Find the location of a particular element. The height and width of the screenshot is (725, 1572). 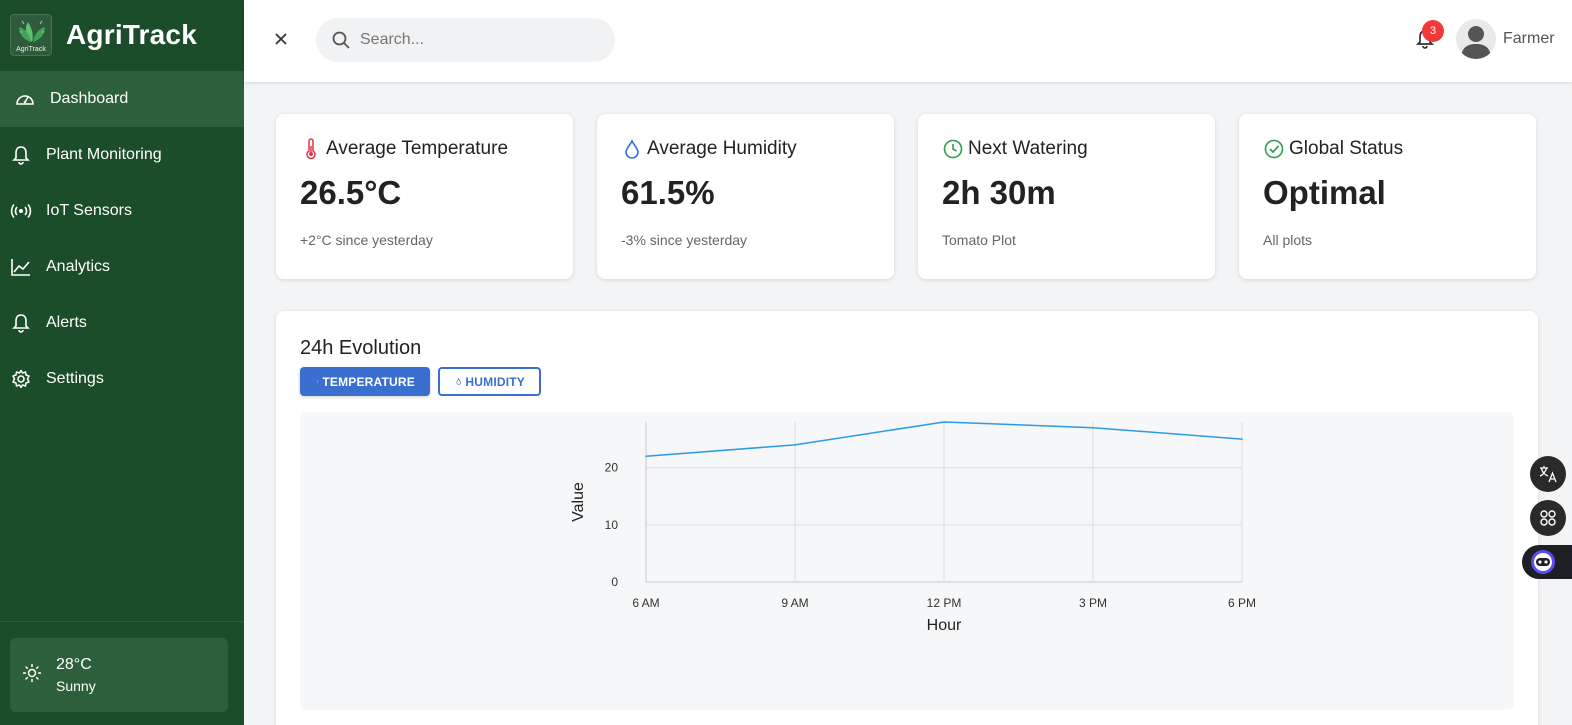

notification-badge: 3 is located at coordinates (1433, 31).